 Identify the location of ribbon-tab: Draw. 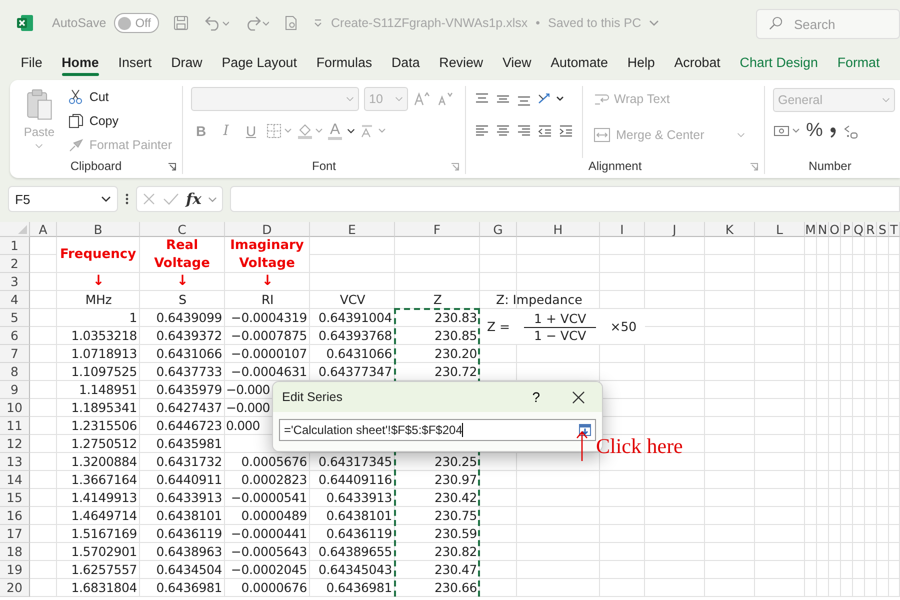
(186, 63).